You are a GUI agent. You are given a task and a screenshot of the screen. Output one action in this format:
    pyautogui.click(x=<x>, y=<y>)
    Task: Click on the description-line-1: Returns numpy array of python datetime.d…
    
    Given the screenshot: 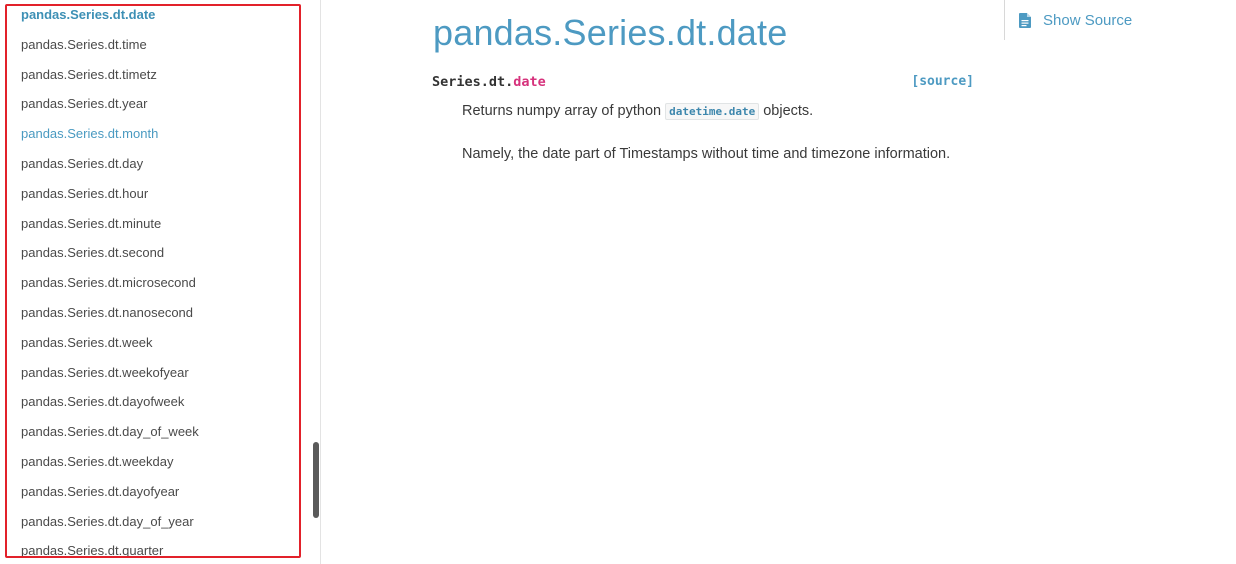 What is the action you would take?
    pyautogui.click(x=732, y=111)
    